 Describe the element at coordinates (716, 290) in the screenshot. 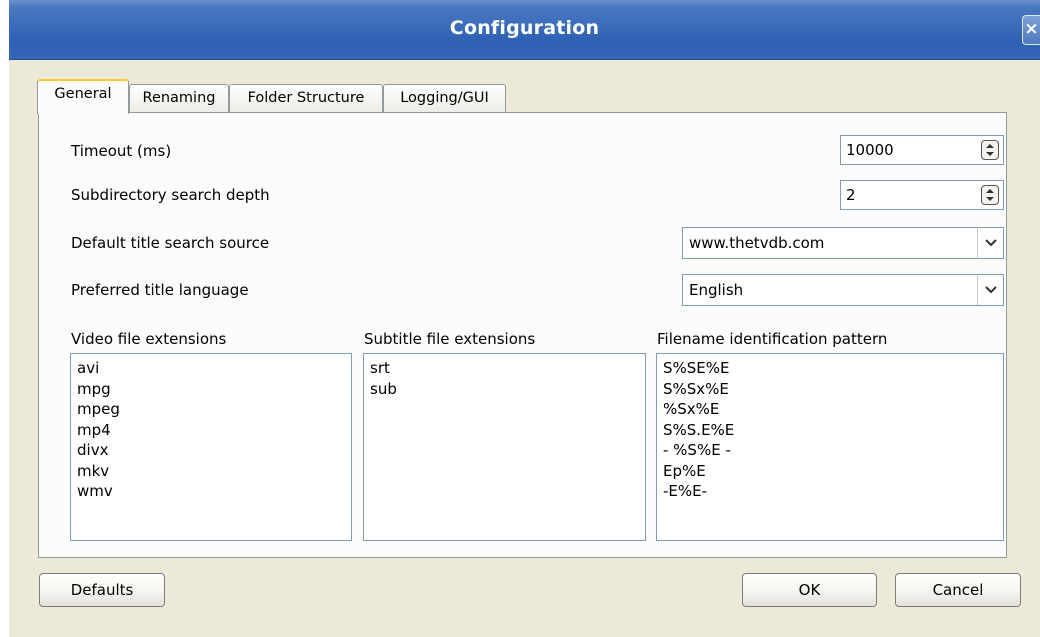

I see `title-language-value: English` at that location.